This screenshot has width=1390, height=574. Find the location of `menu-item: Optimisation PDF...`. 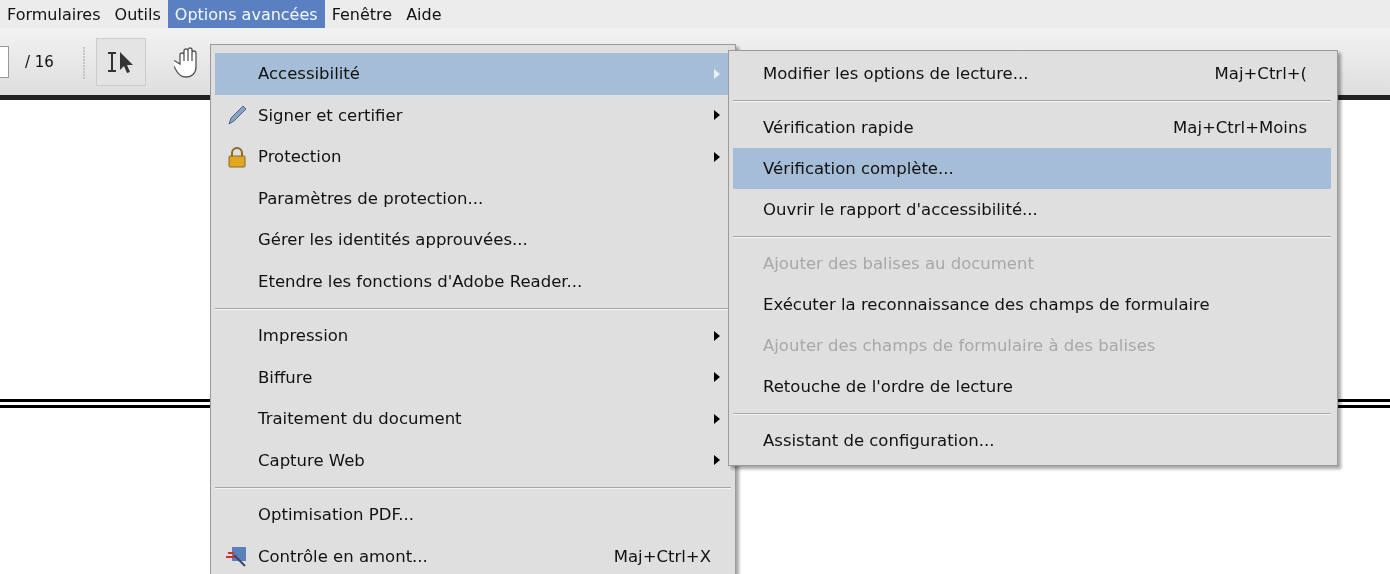

menu-item: Optimisation PDF... is located at coordinates (473, 515).